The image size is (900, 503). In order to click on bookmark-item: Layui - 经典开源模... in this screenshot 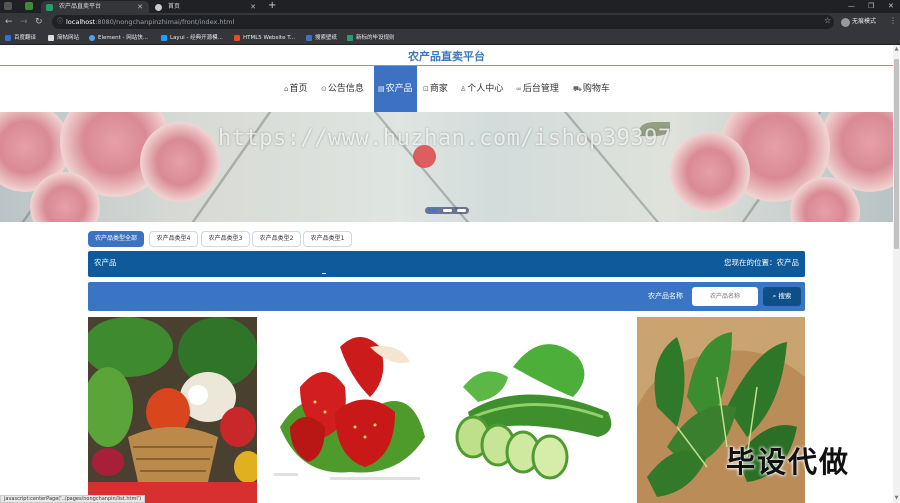, I will do `click(192, 38)`.